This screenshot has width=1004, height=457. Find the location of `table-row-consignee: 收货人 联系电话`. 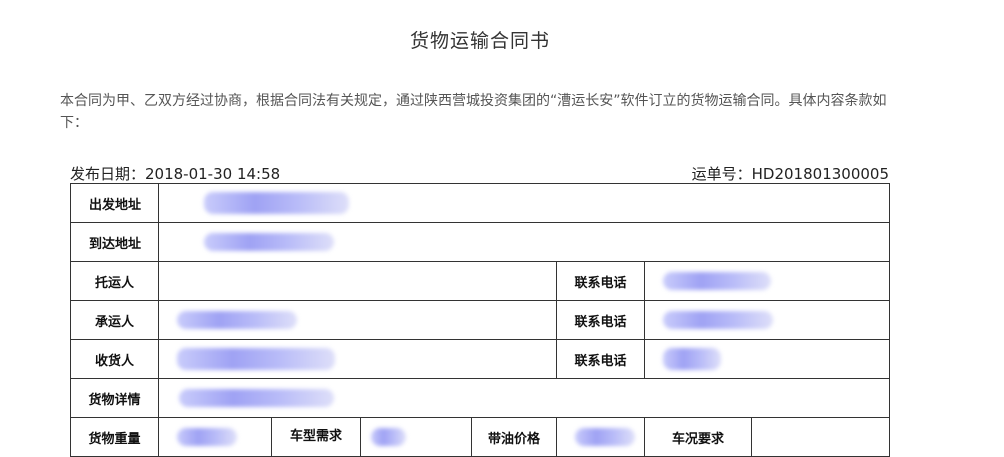

table-row-consignee: 收货人 联系电话 is located at coordinates (480, 359).